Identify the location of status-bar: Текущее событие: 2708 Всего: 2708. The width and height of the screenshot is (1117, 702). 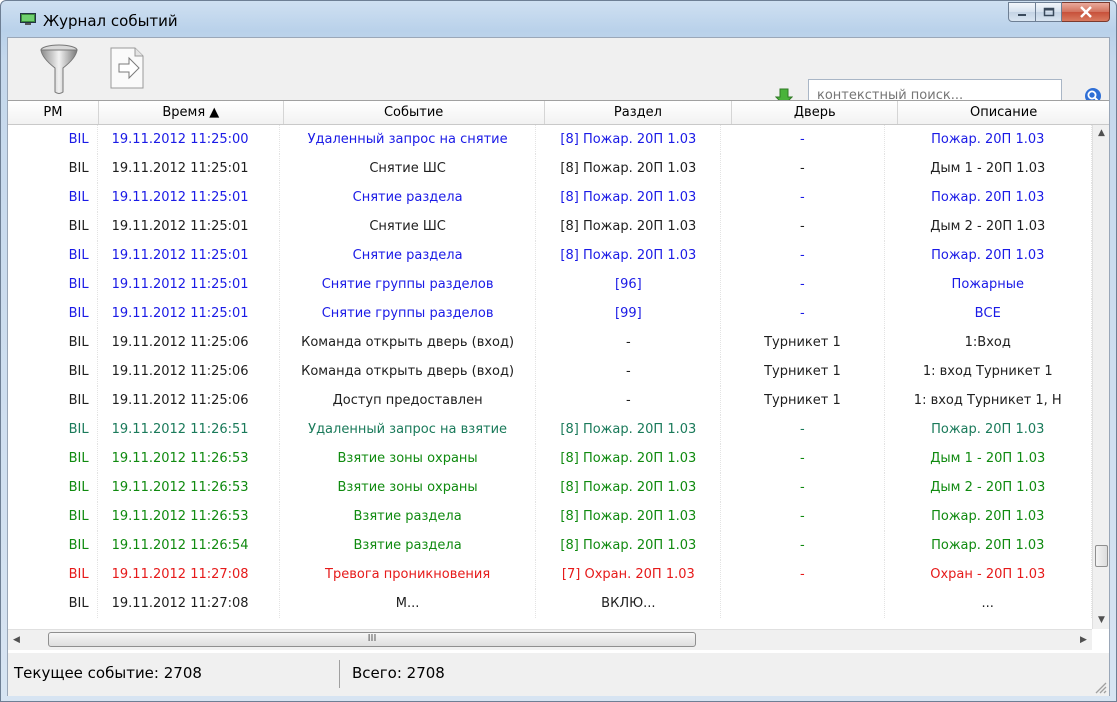
(558, 675).